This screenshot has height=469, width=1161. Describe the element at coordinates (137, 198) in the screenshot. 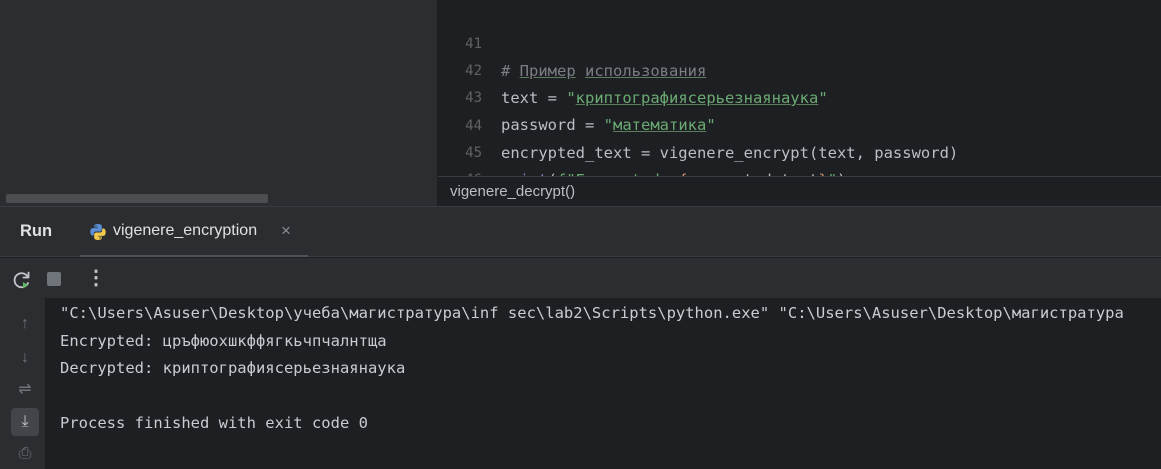

I see `scrollbar-thumb` at that location.